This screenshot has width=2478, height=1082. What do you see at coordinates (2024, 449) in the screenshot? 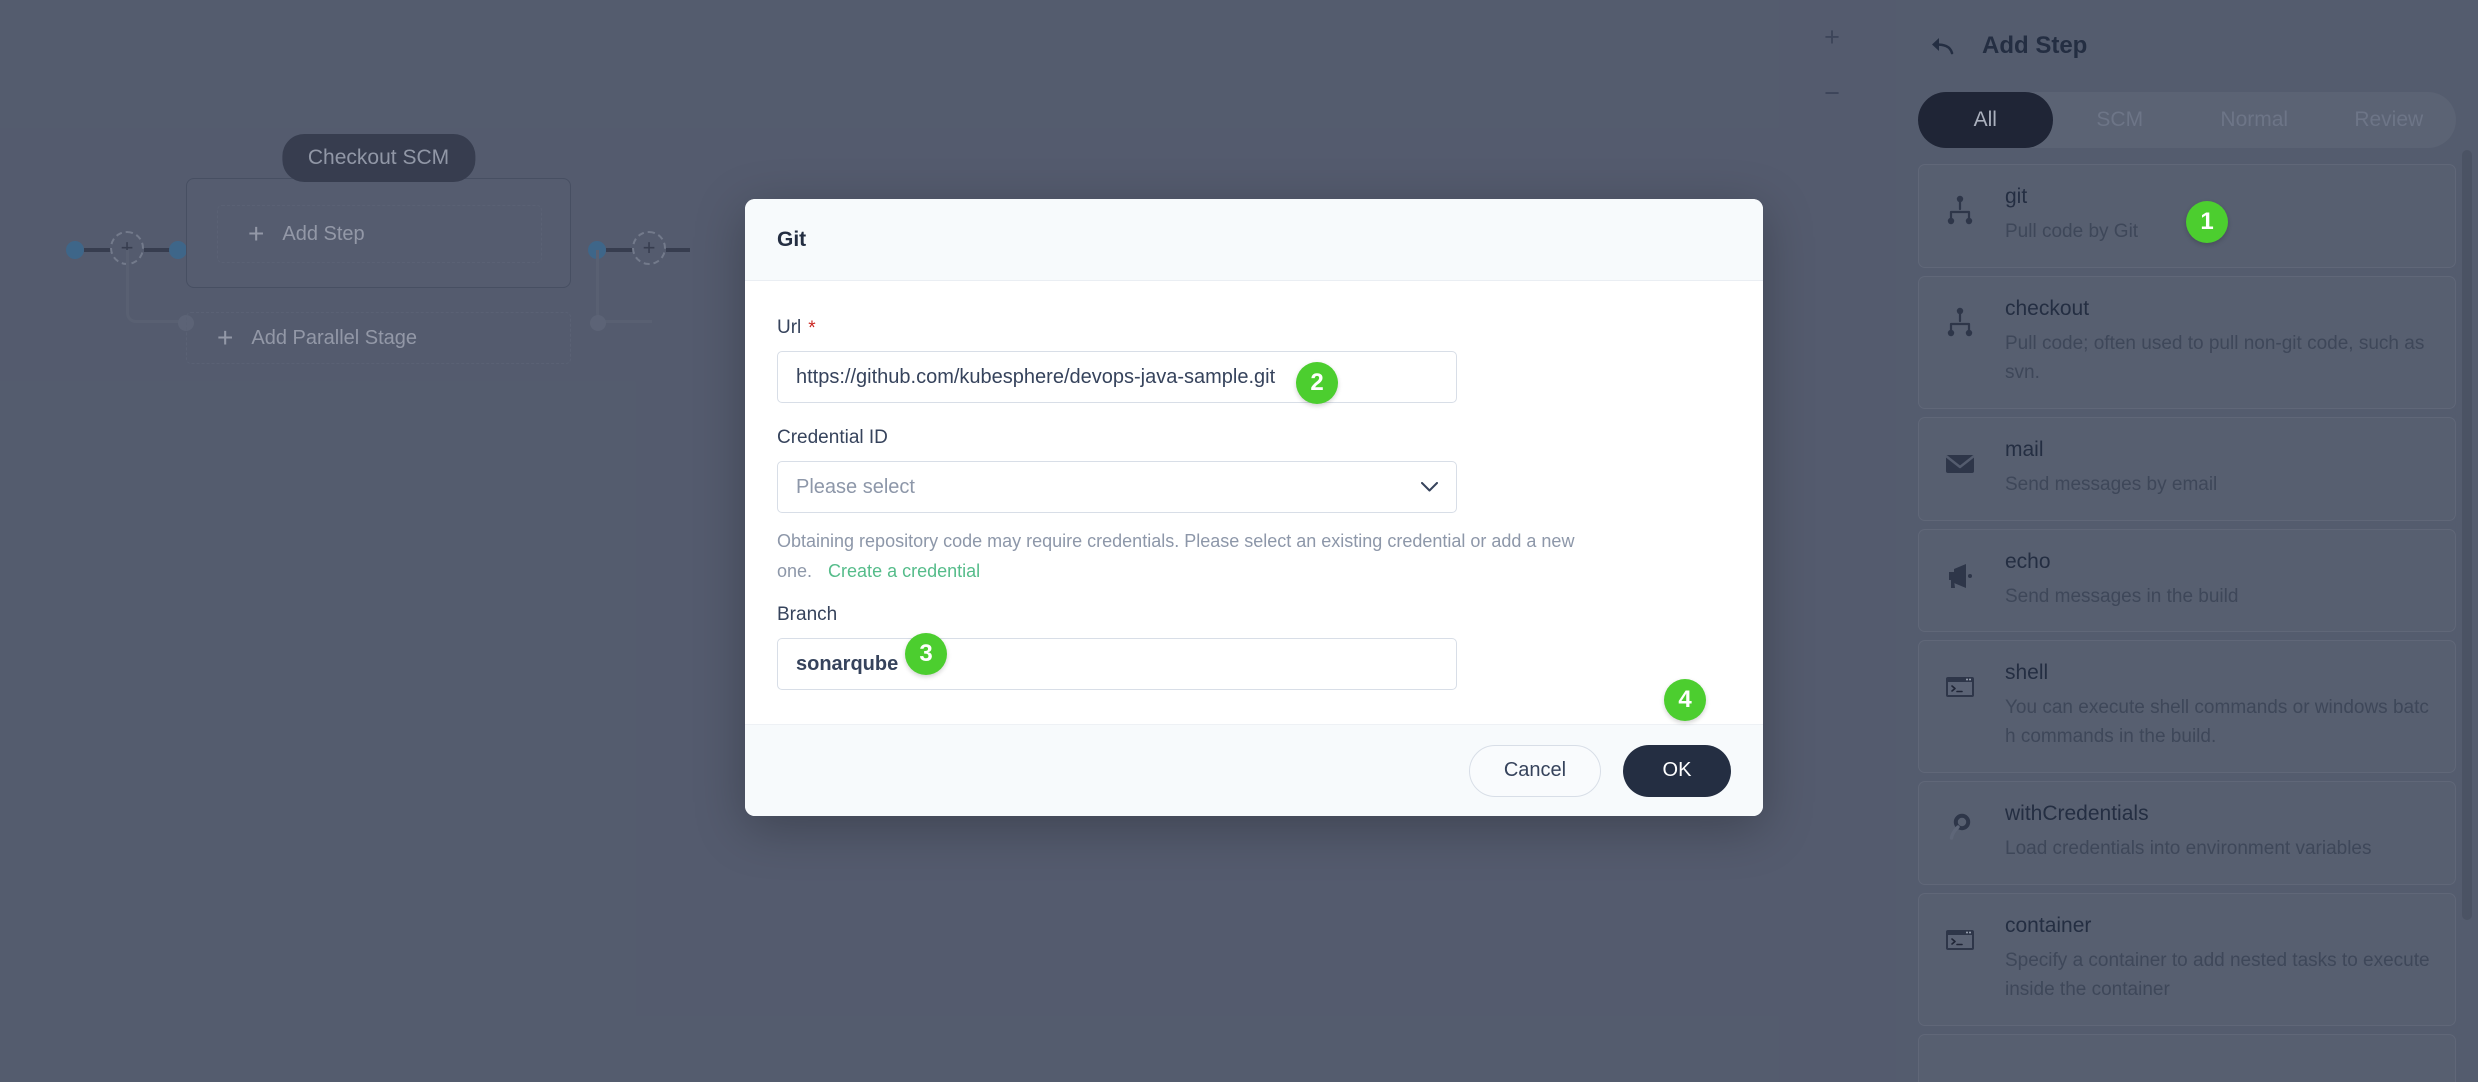
I see `step-name: mail` at bounding box center [2024, 449].